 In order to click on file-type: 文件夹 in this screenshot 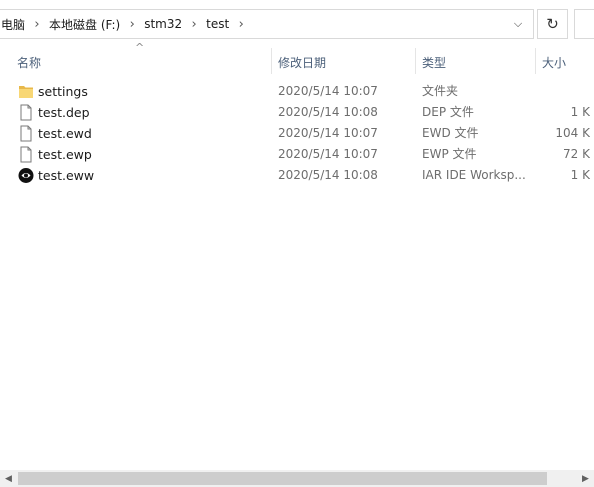, I will do `click(440, 91)`.